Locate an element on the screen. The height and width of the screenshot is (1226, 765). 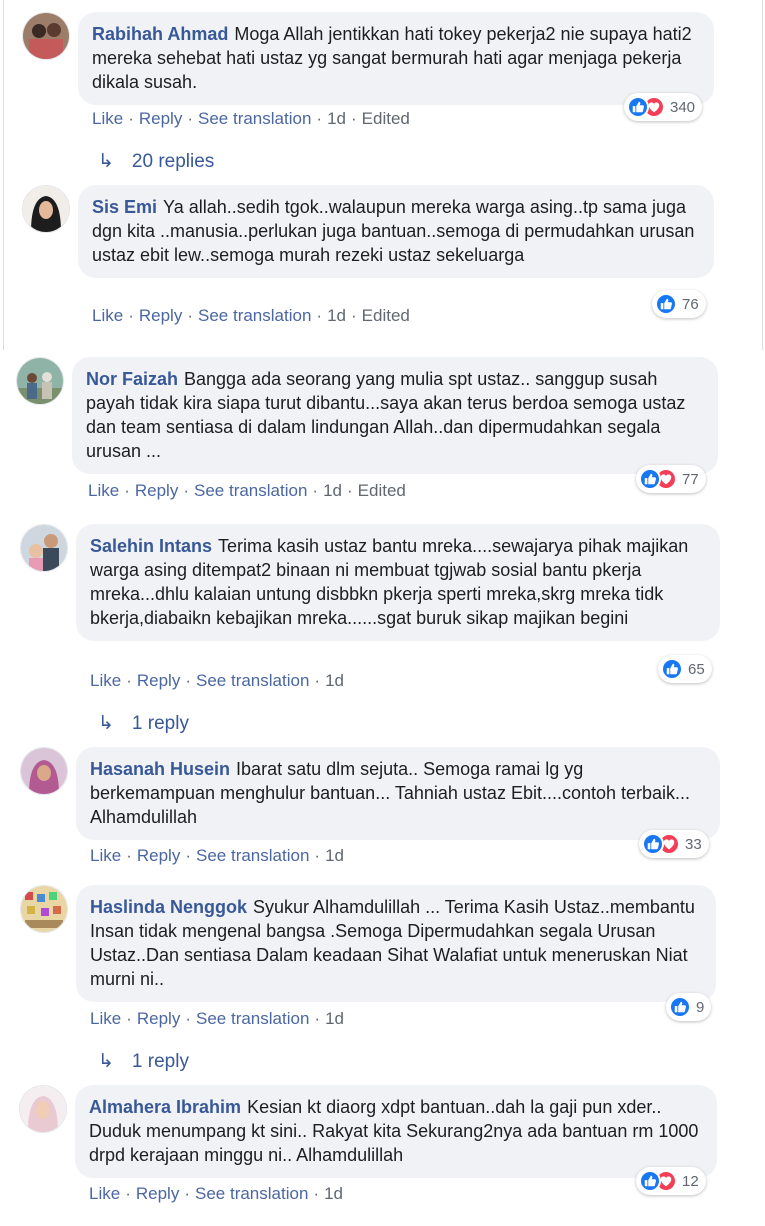
thread-left-border is located at coordinates (3, 175).